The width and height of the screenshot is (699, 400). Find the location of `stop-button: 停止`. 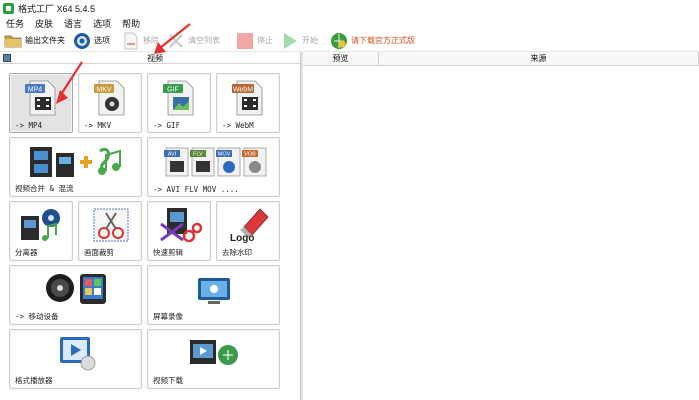

stop-button: 停止 is located at coordinates (254, 41).